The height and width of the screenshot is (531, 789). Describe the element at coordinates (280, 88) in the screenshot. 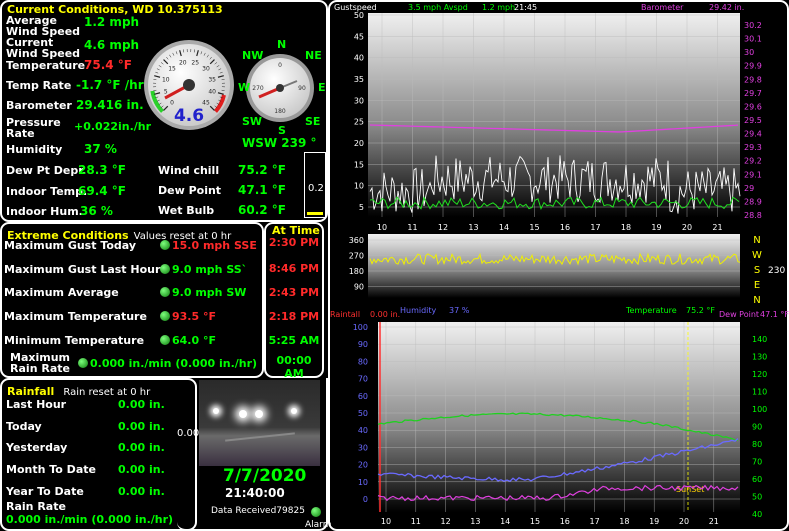

I see `wind-compass: 0 90 180 270` at that location.